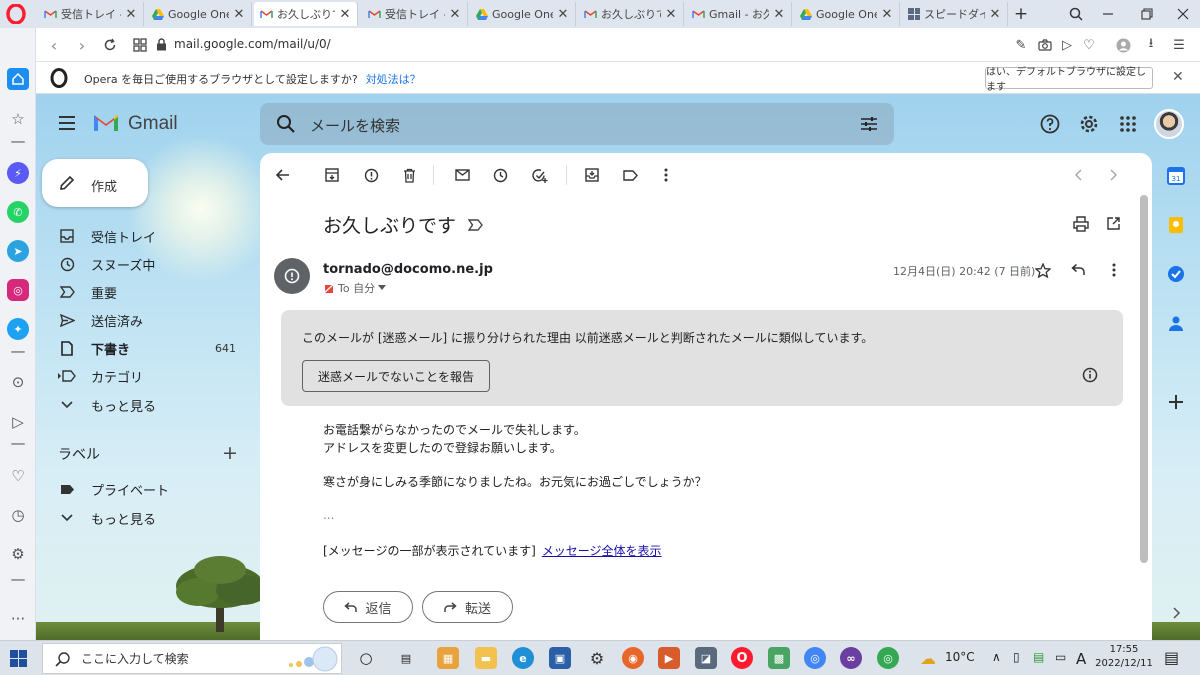 Image resolution: width=1200 pixels, height=675 pixels. What do you see at coordinates (140, 45) in the screenshot?
I see `tabs-overview-icon` at bounding box center [140, 45].